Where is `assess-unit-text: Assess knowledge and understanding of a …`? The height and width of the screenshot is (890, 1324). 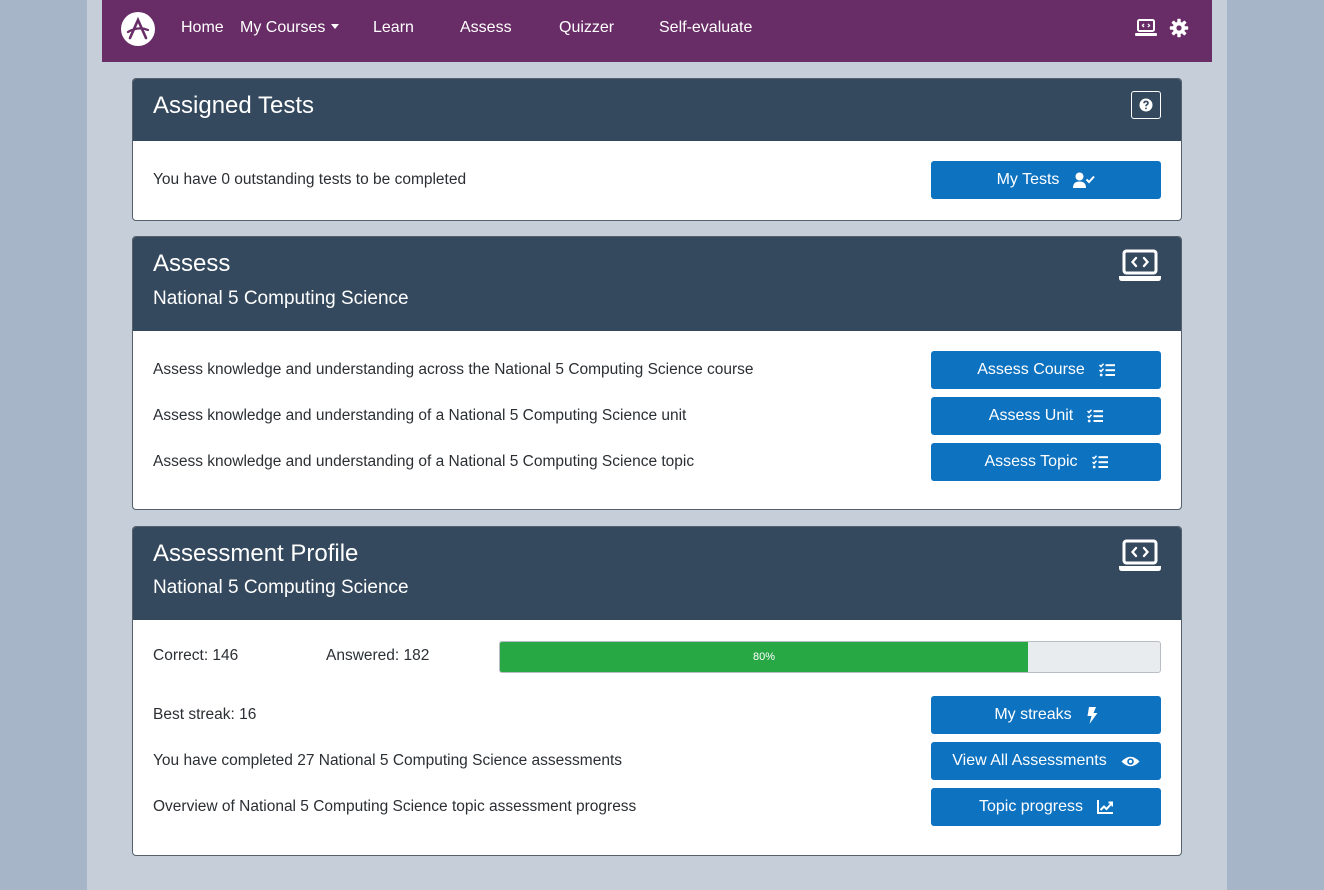 assess-unit-text: Assess knowledge and understanding of a … is located at coordinates (420, 415).